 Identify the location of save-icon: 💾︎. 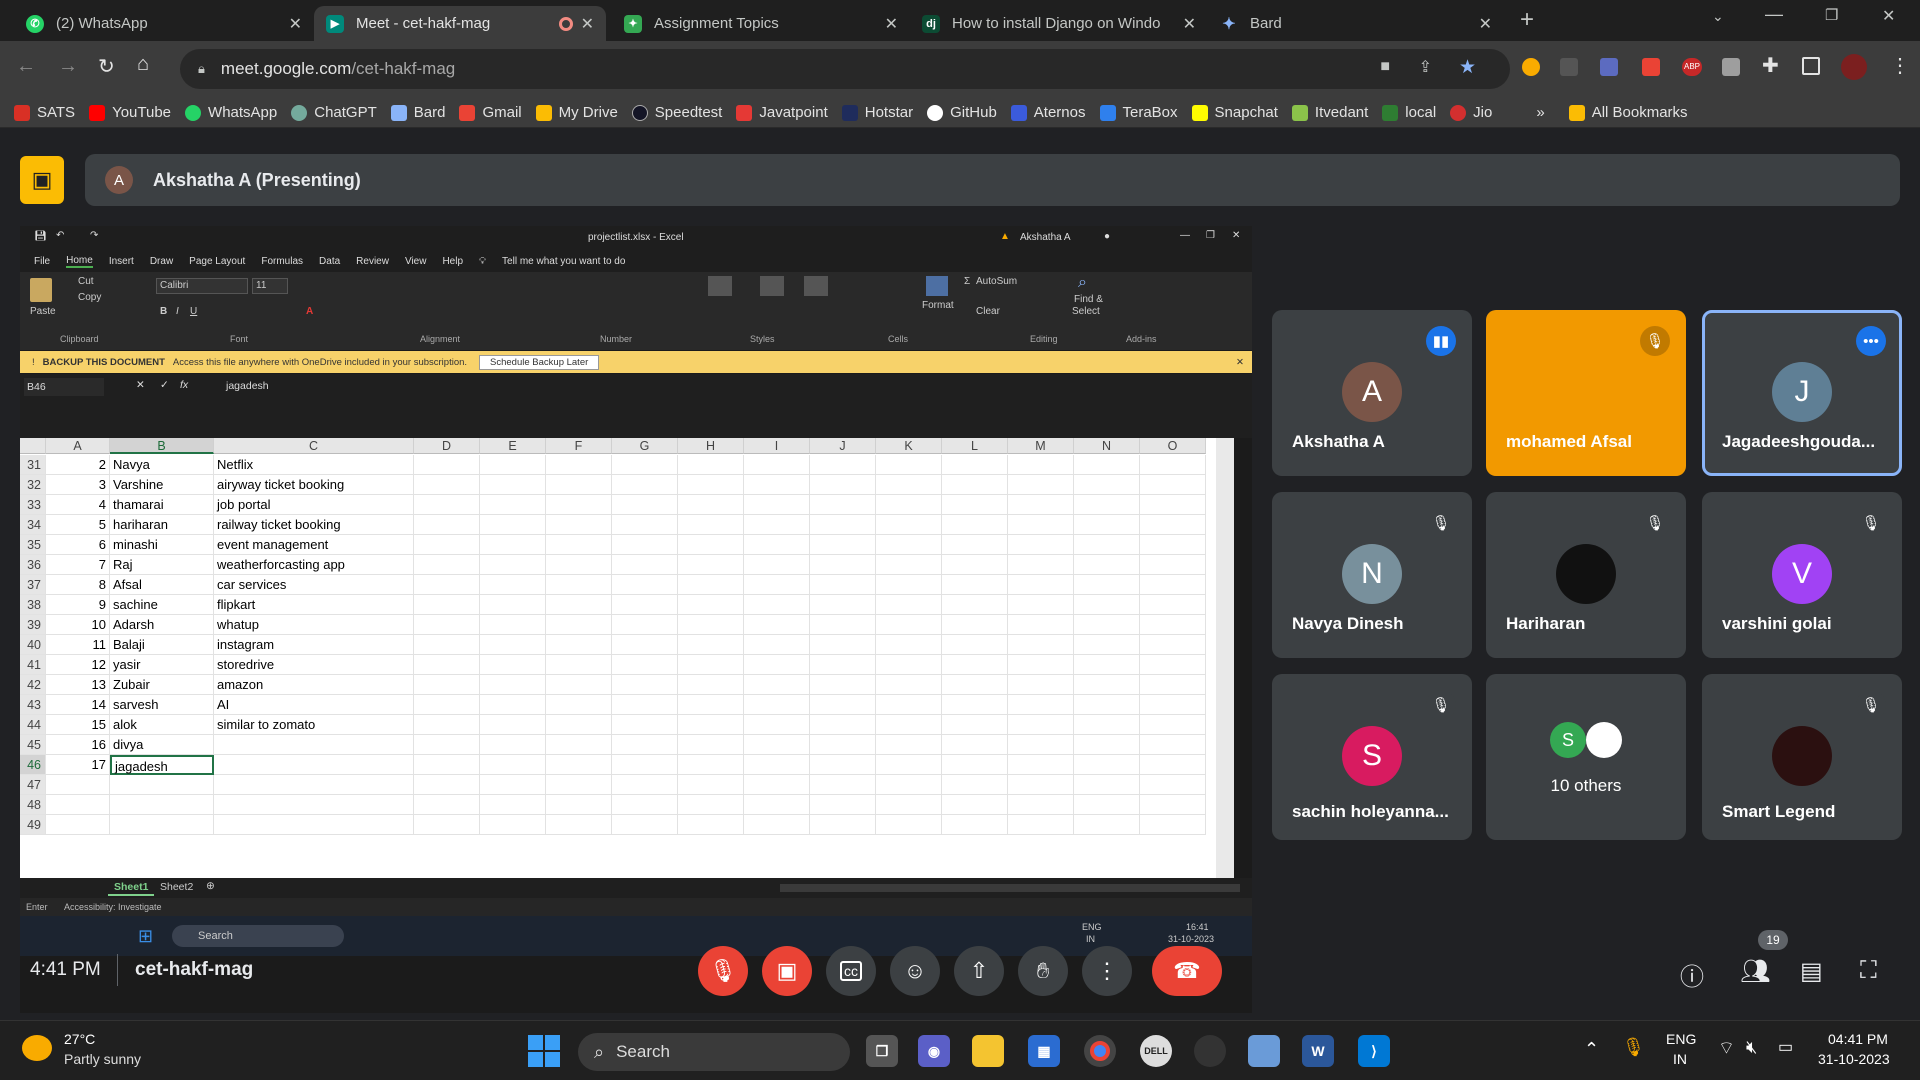
(40, 236).